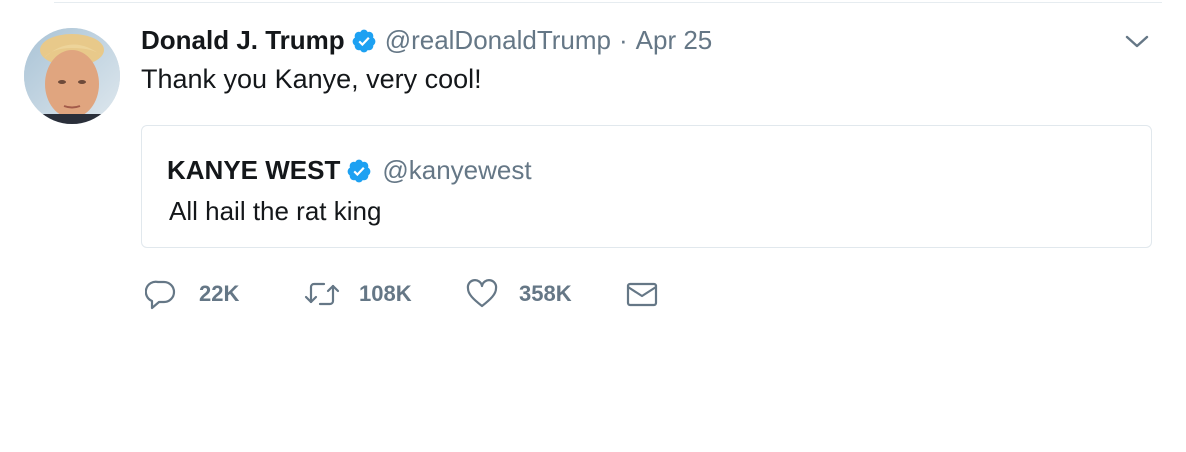 The height and width of the screenshot is (452, 1186). What do you see at coordinates (254, 170) in the screenshot?
I see `quoted-display-name: KANYE WEST` at bounding box center [254, 170].